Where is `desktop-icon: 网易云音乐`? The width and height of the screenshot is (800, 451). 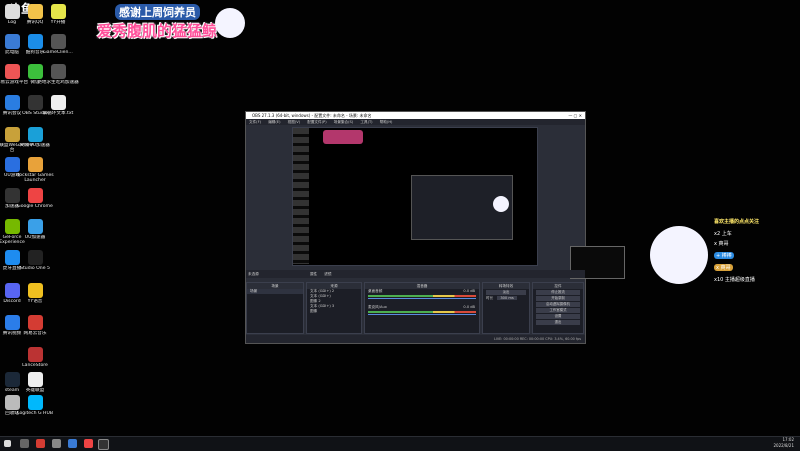
desktop-icon: 网易云音乐 is located at coordinates (35, 325).